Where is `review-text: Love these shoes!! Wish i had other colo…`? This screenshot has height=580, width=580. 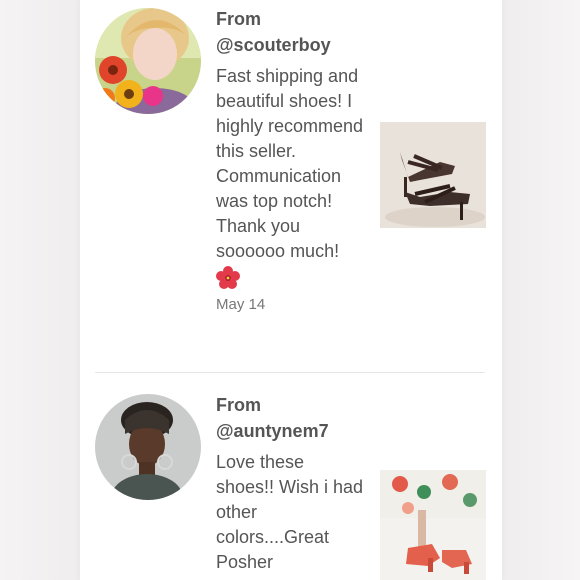 review-text: Love these shoes!! Wish i had other colo… is located at coordinates (290, 512).